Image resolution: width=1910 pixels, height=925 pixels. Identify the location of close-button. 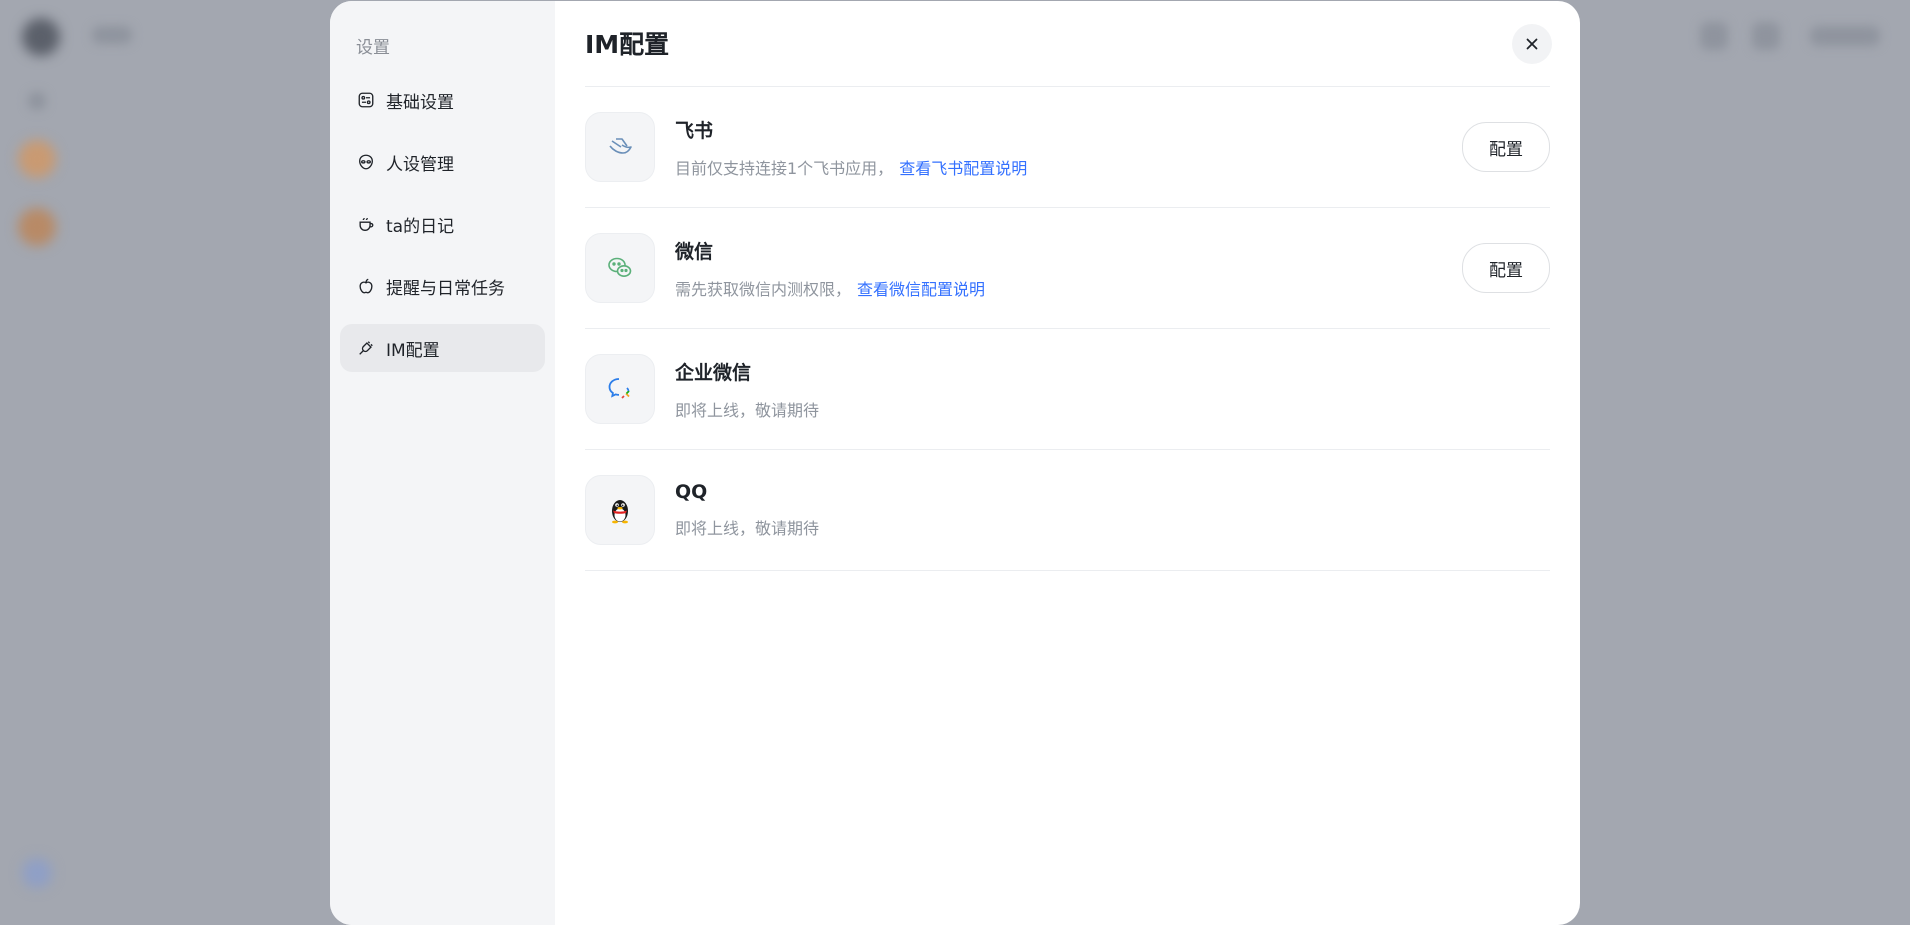
(1532, 43).